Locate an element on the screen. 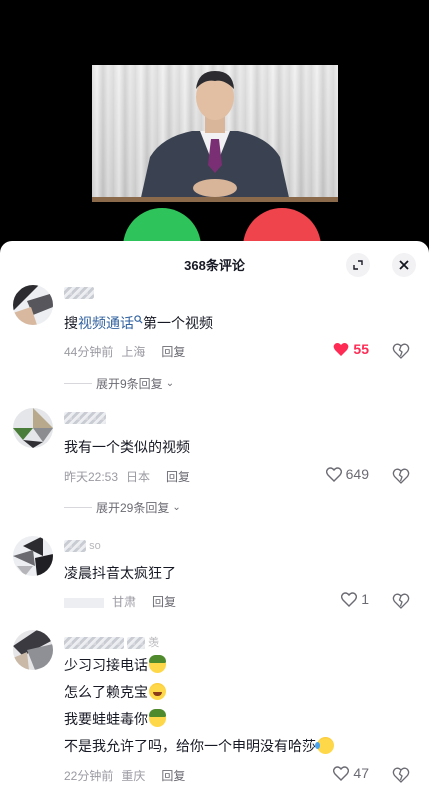 Image resolution: width=429 pixels, height=800 pixels. close-button is located at coordinates (404, 265).